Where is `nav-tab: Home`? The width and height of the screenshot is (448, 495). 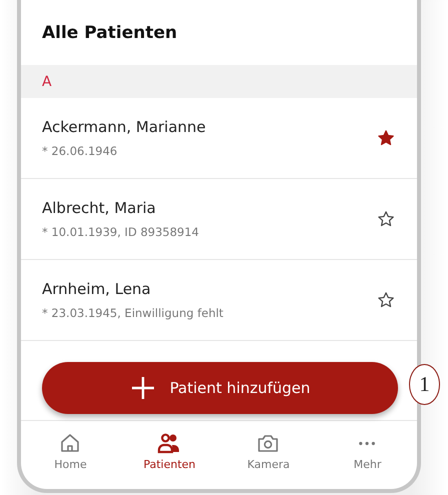
nav-tab: Home is located at coordinates (70, 451).